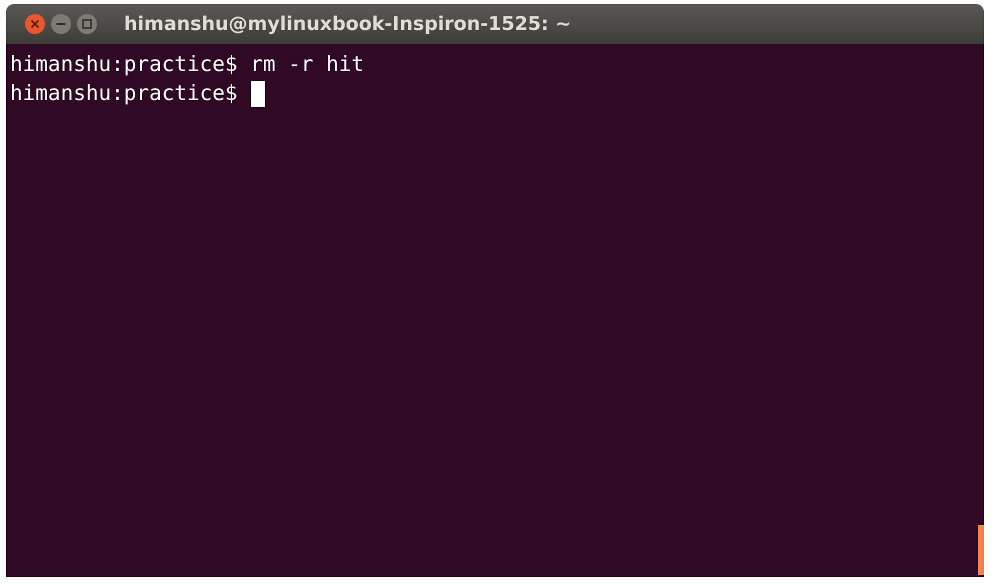 This screenshot has height=583, width=1000. Describe the element at coordinates (187, 64) in the screenshot. I see `terminal-line: himanshu:practice$ rm -r hit` at that location.